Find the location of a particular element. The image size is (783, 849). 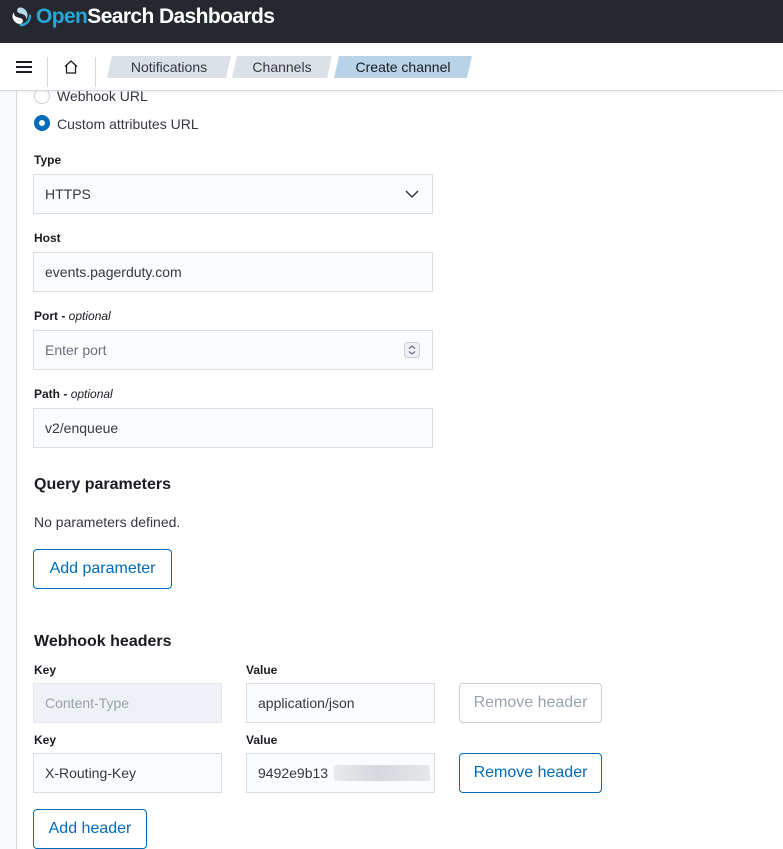

brand-name: OpenSearch Dashboards is located at coordinates (155, 17).